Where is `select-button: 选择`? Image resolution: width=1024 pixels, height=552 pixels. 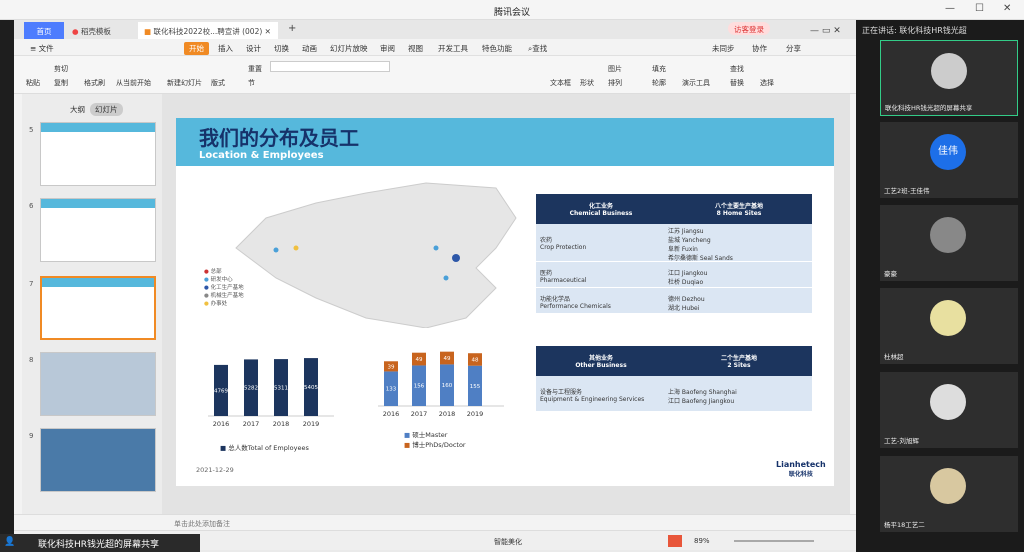 select-button: 选择 is located at coordinates (767, 83).